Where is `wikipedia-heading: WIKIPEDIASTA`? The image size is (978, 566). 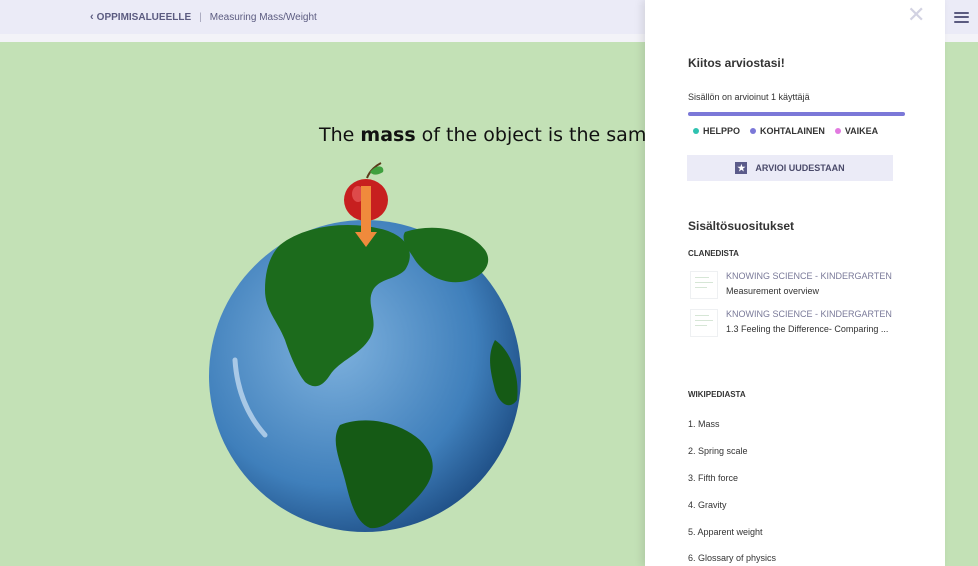 wikipedia-heading: WIKIPEDIASTA is located at coordinates (717, 394).